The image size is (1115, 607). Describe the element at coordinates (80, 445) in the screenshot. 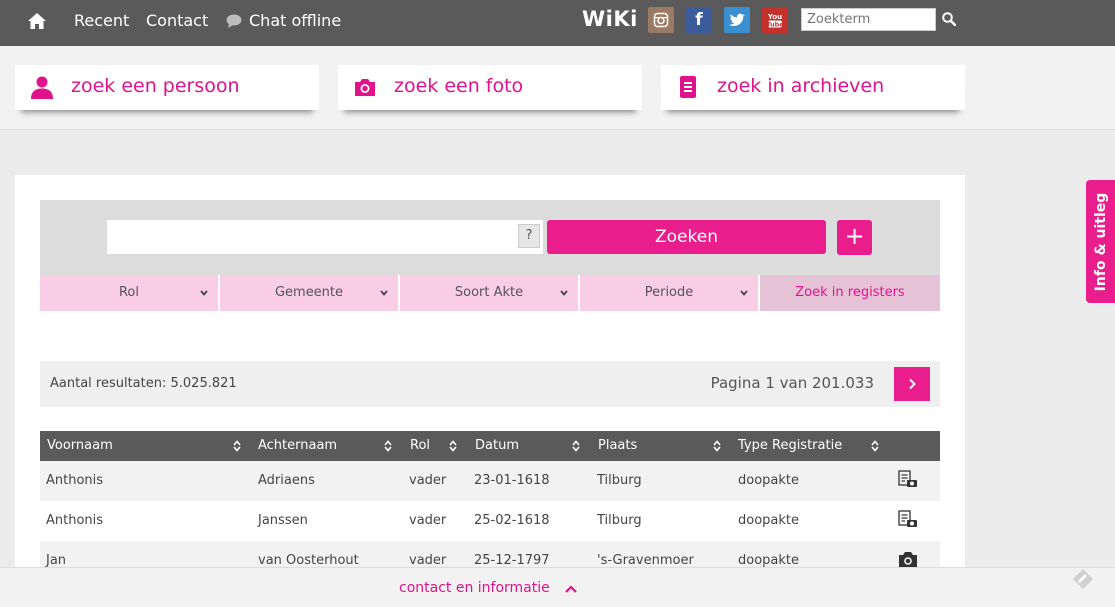

I see `header-voornaam: Voornaam` at that location.